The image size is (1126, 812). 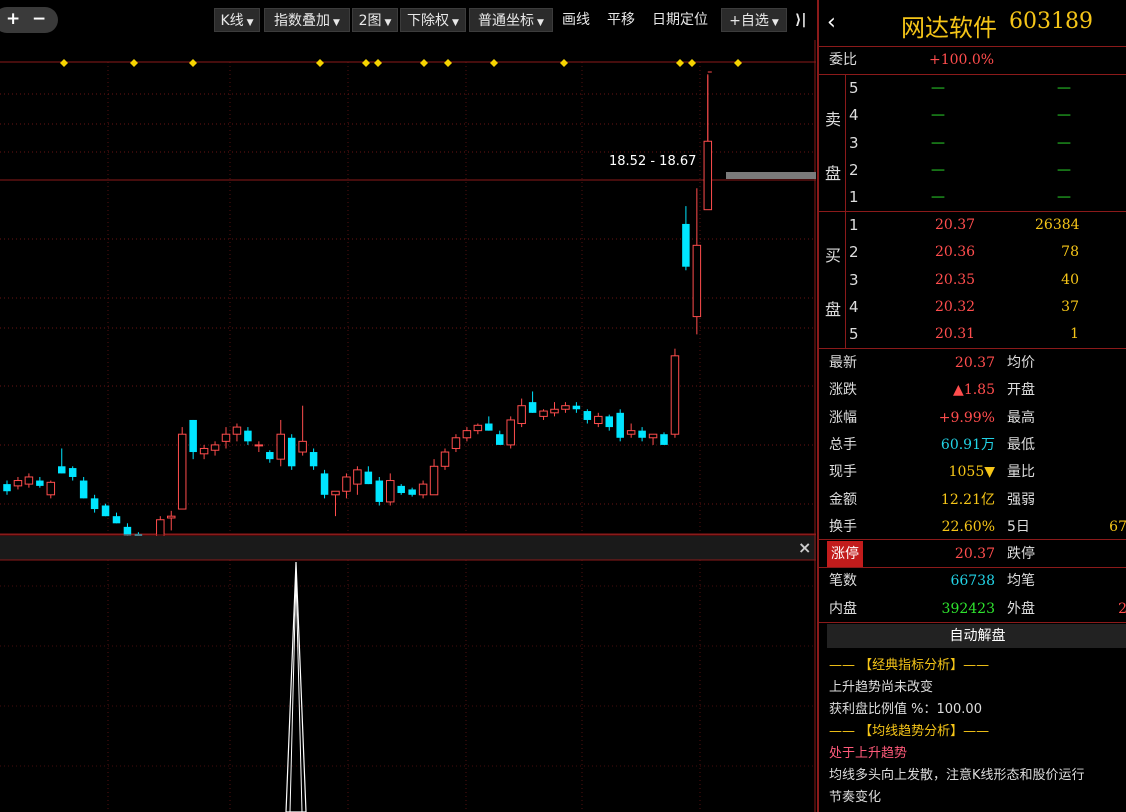 What do you see at coordinates (949, 28) in the screenshot?
I see `stock-name: 网达软件` at bounding box center [949, 28].